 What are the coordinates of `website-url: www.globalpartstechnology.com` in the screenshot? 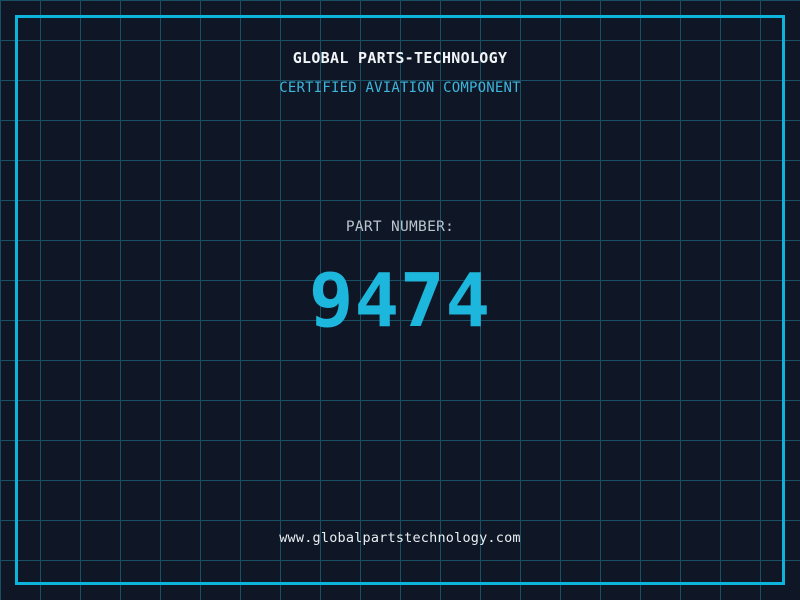 It's located at (400, 538).